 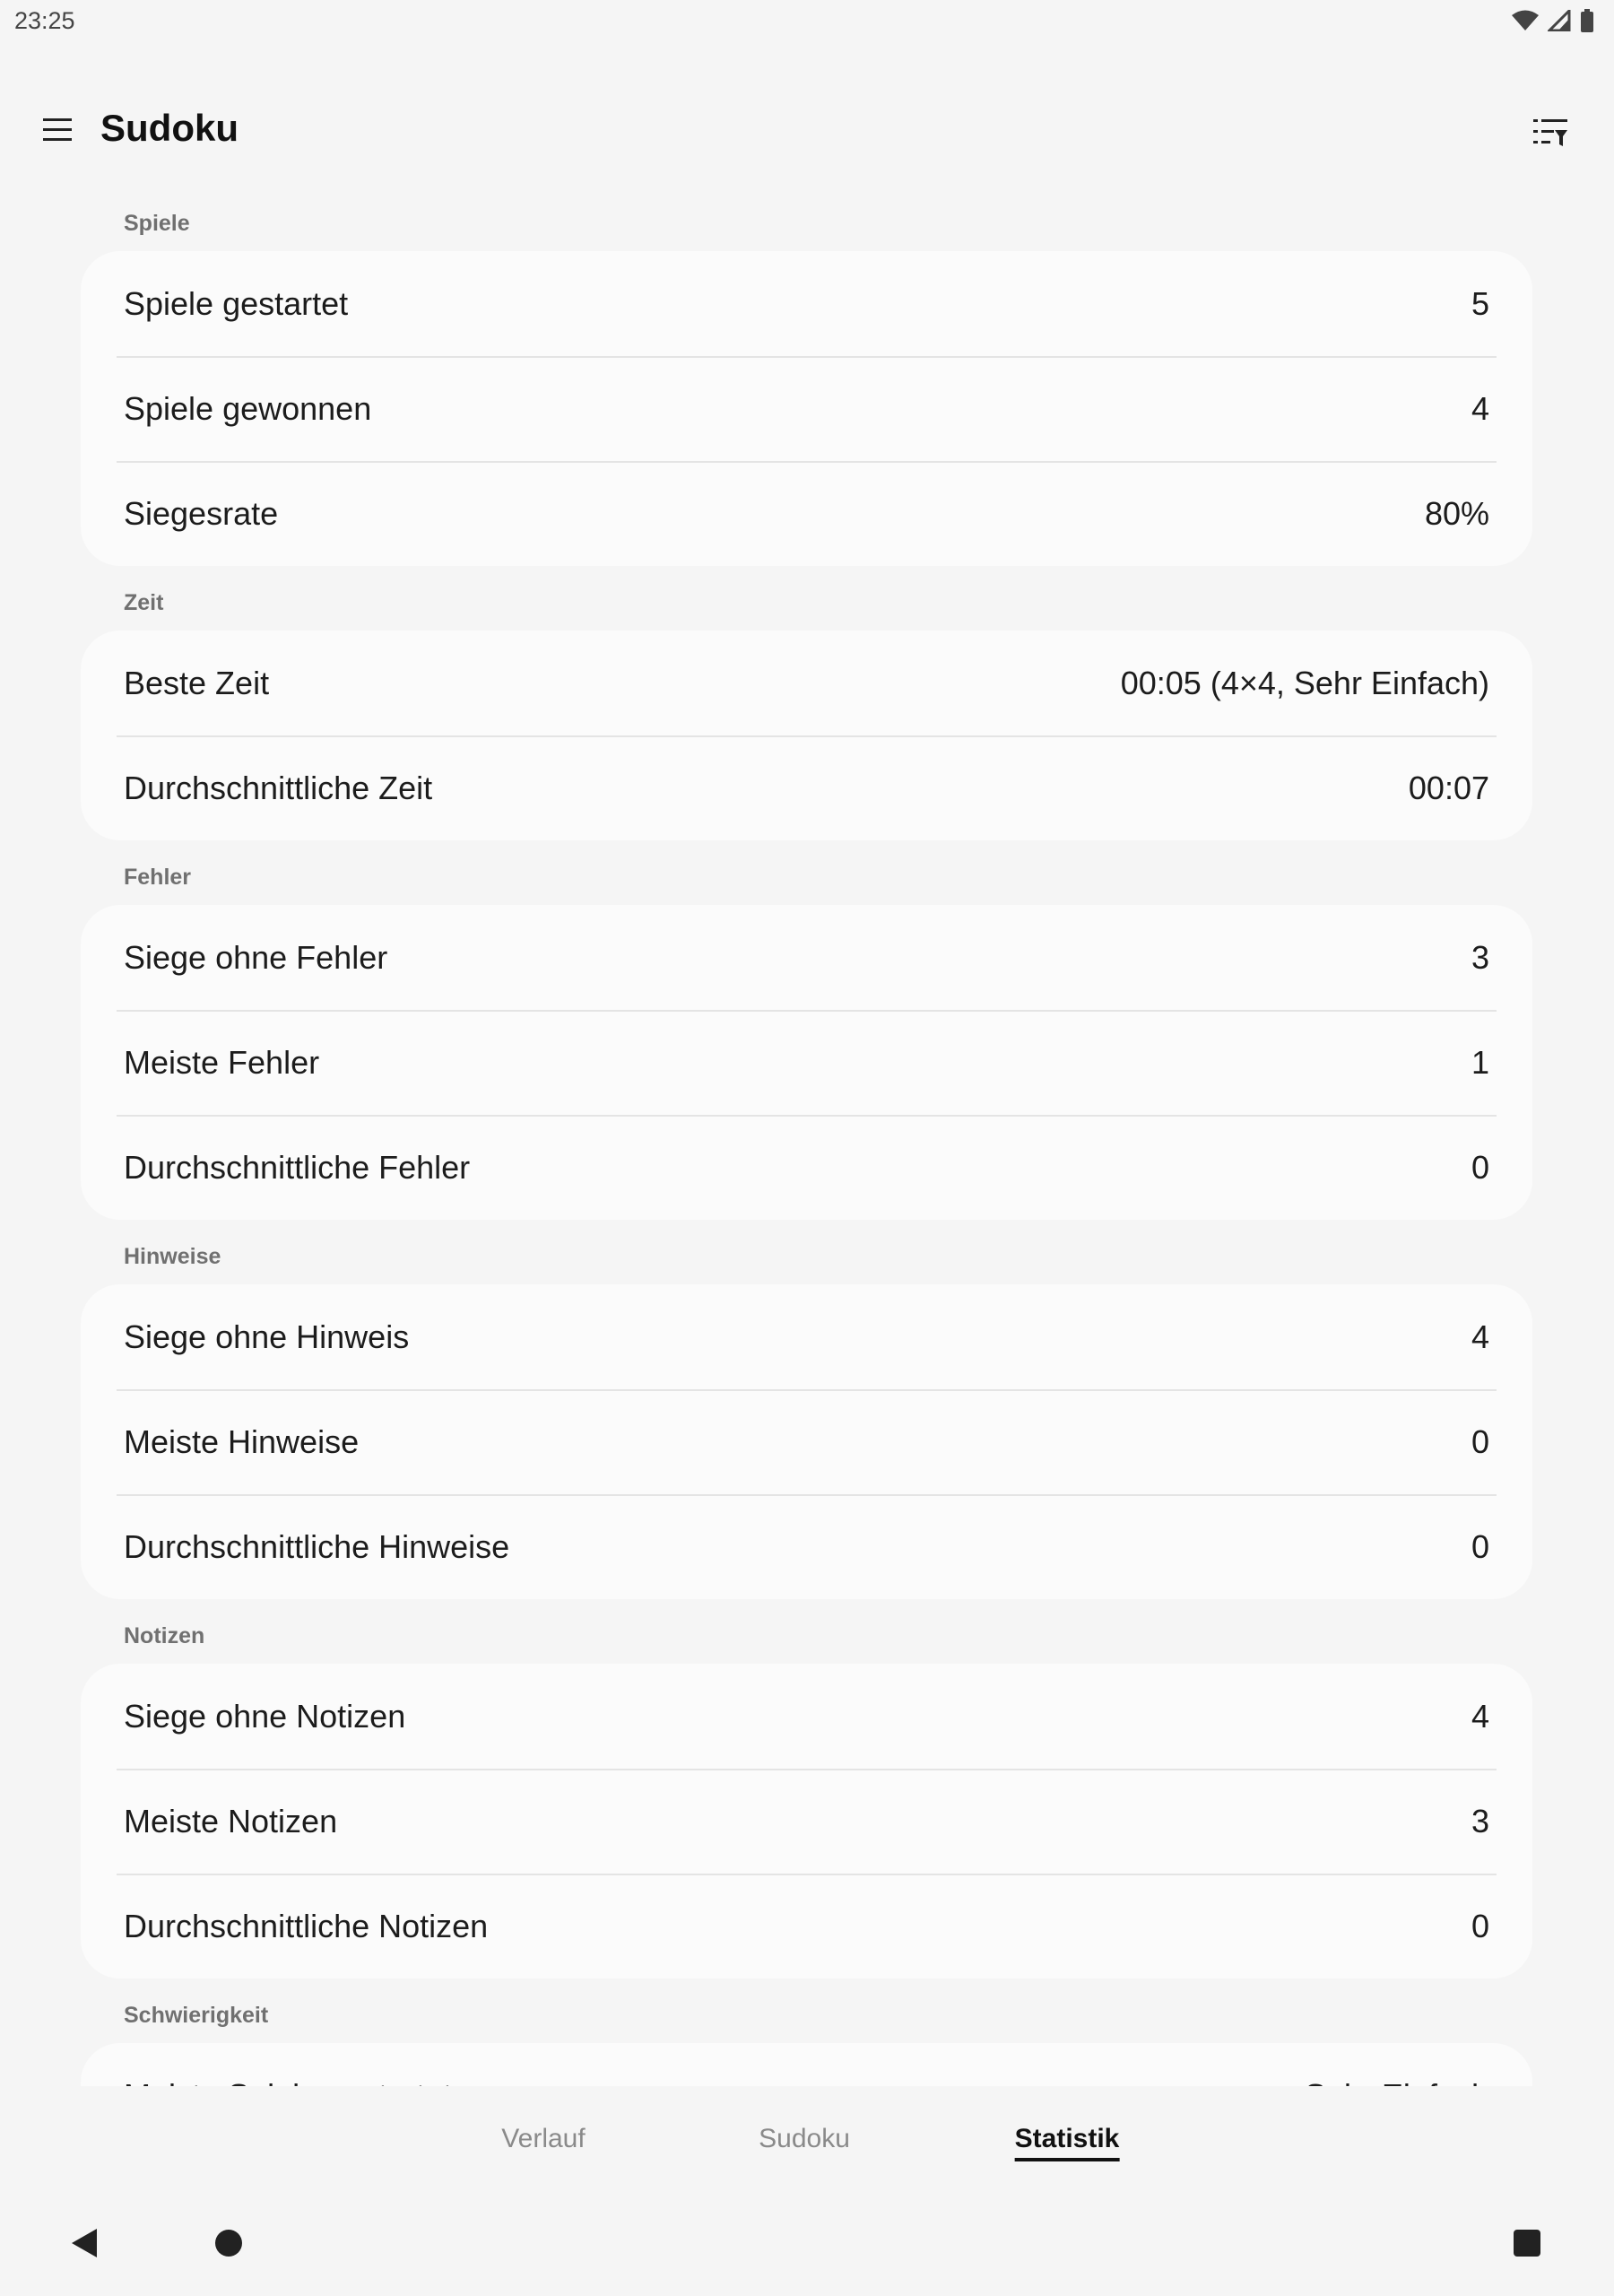 I want to click on stat-row-most-games-started: Meiste Spiele gestartet Sehr Einfach, so click(x=806, y=2065).